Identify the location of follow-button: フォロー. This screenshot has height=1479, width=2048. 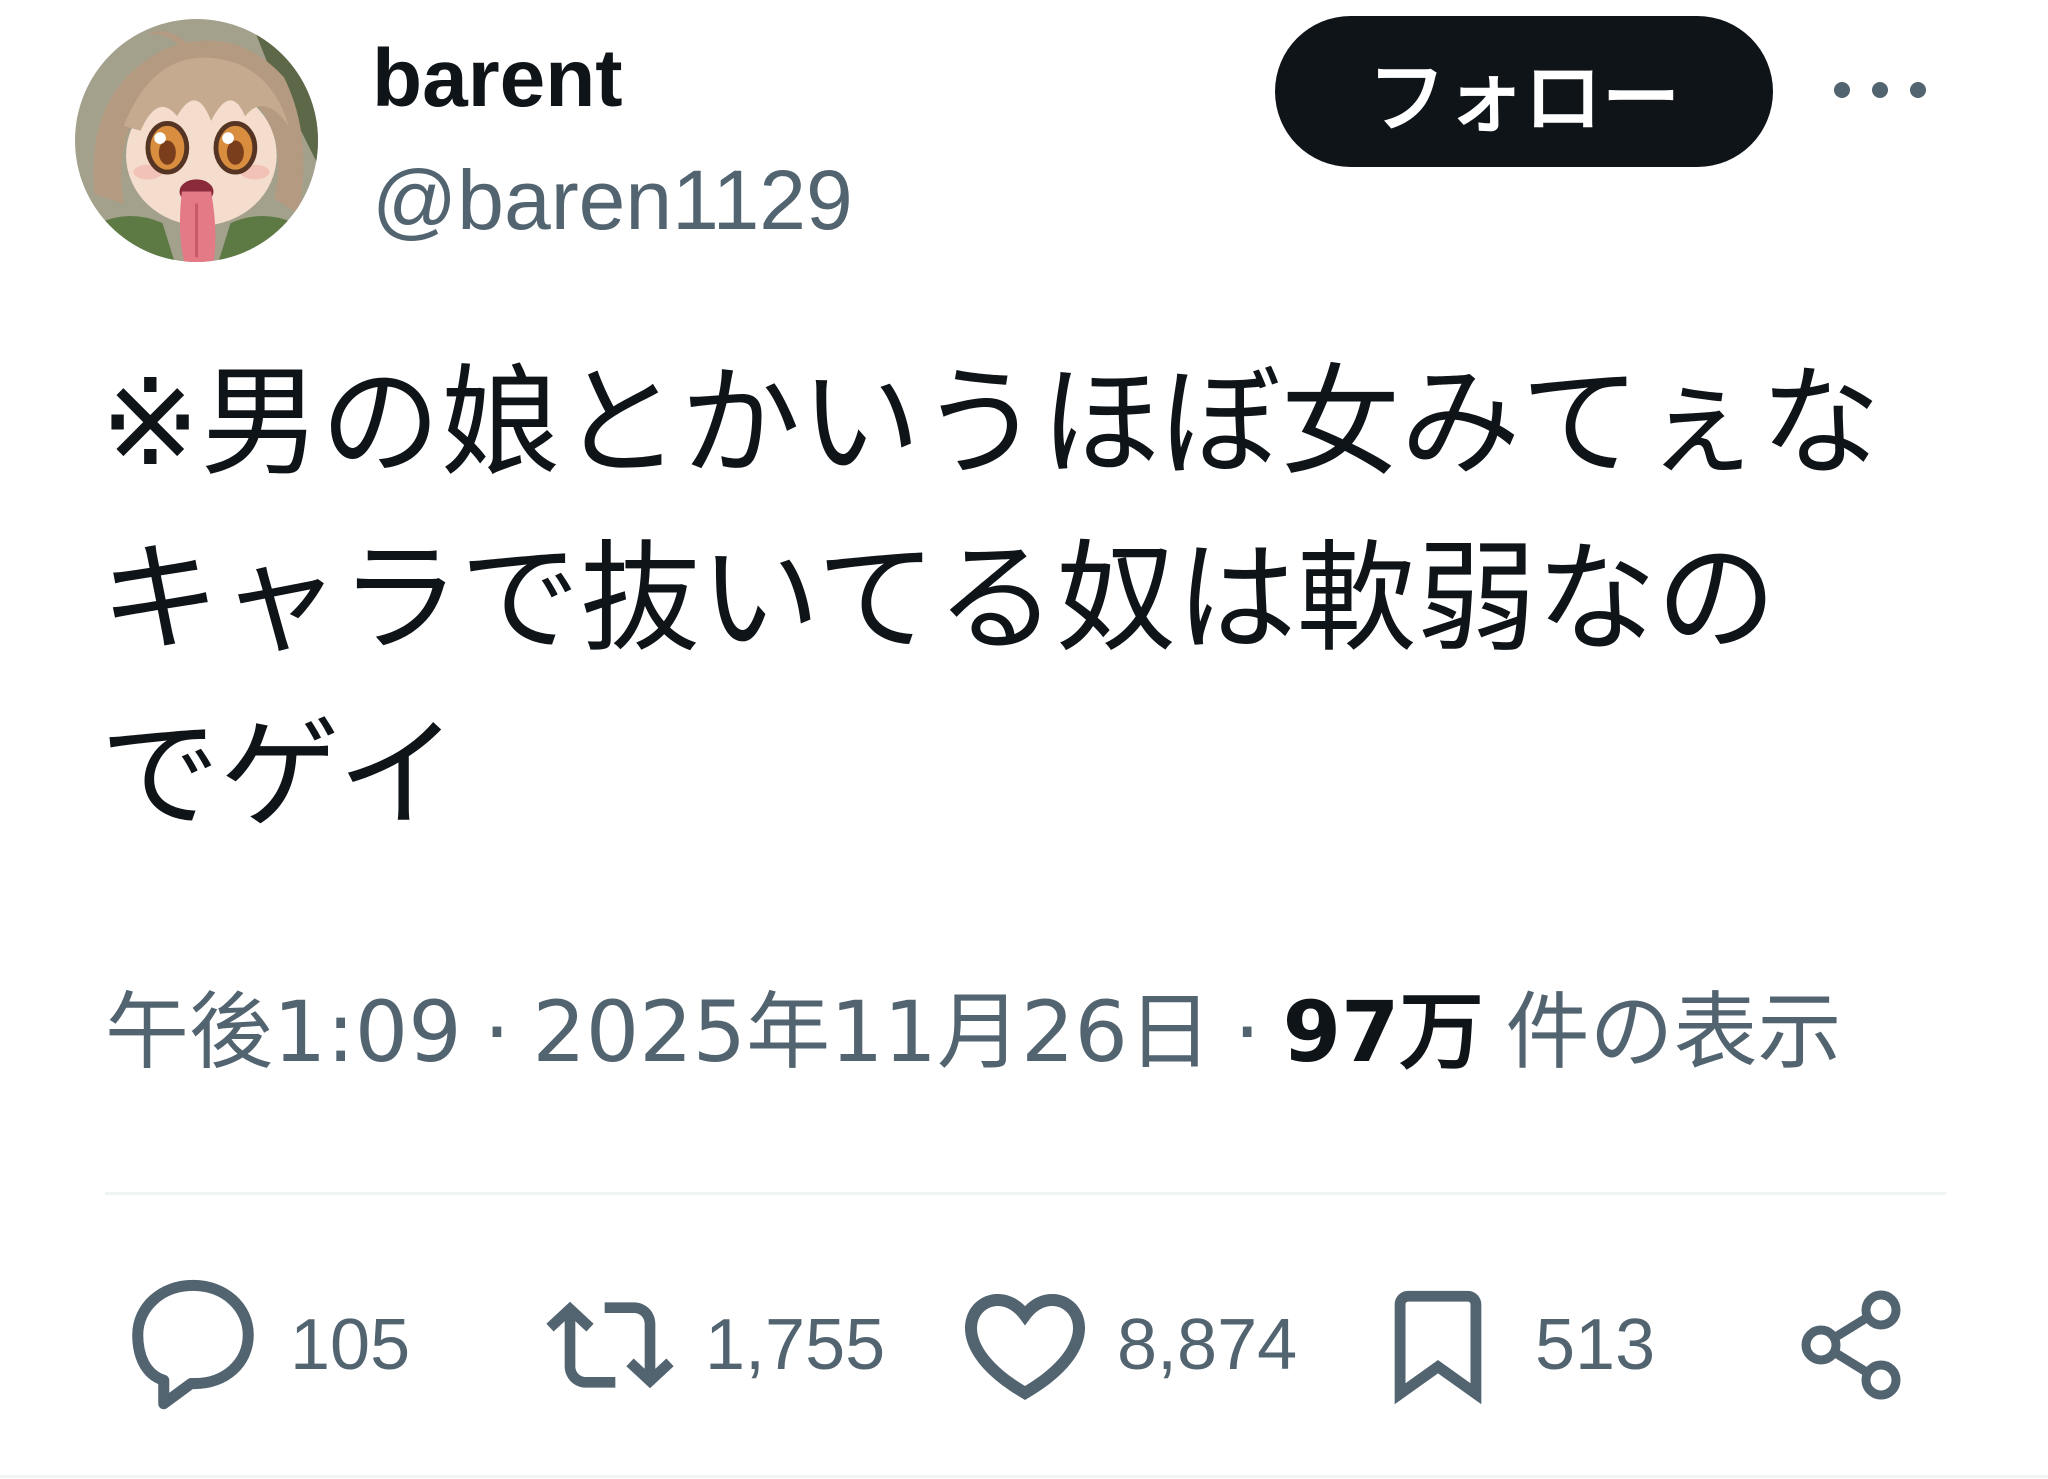
(1524, 91).